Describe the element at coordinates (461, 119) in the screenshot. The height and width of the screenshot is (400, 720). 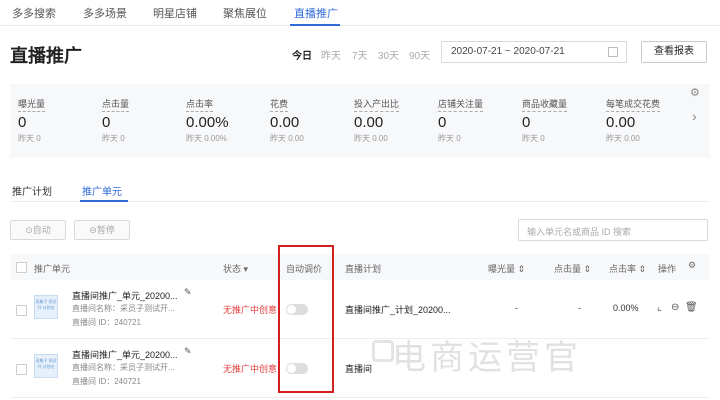
I see `stat-store-follows: 店铺关注量 0 昨天 0` at that location.